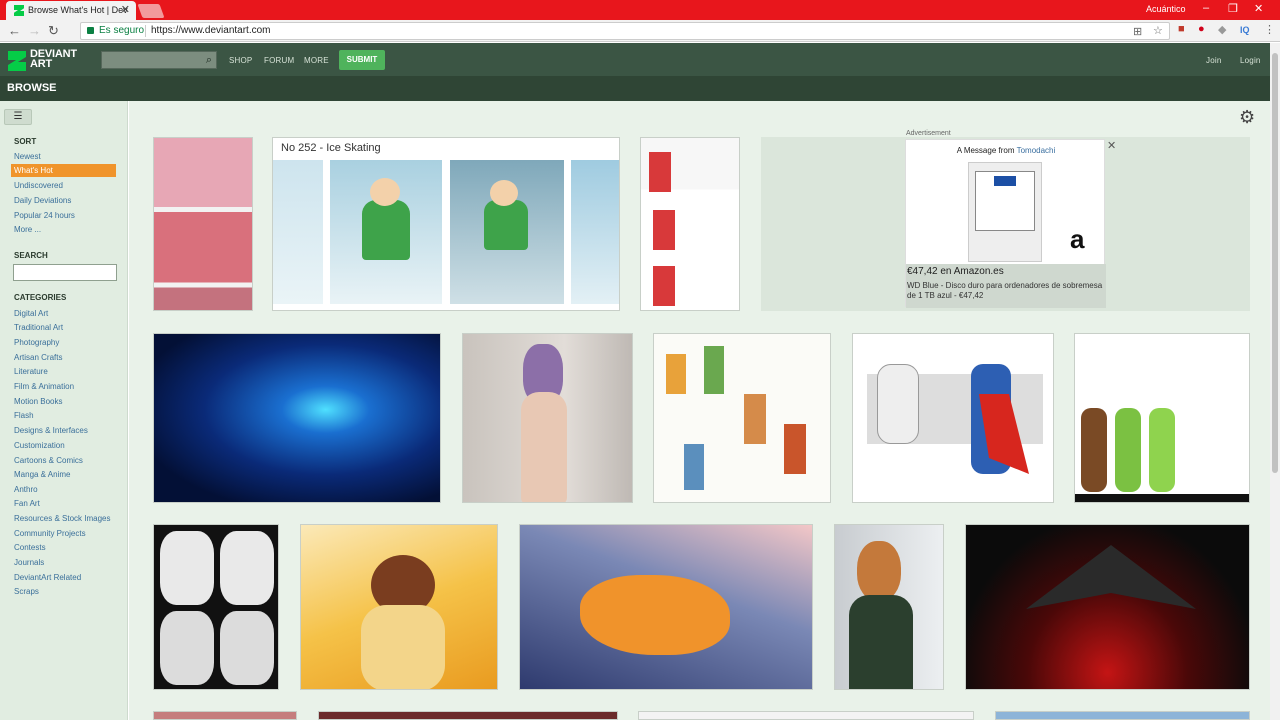 This screenshot has height=720, width=1280. Describe the element at coordinates (399, 607) in the screenshot. I see `thumbnail-anime-painting` at that location.